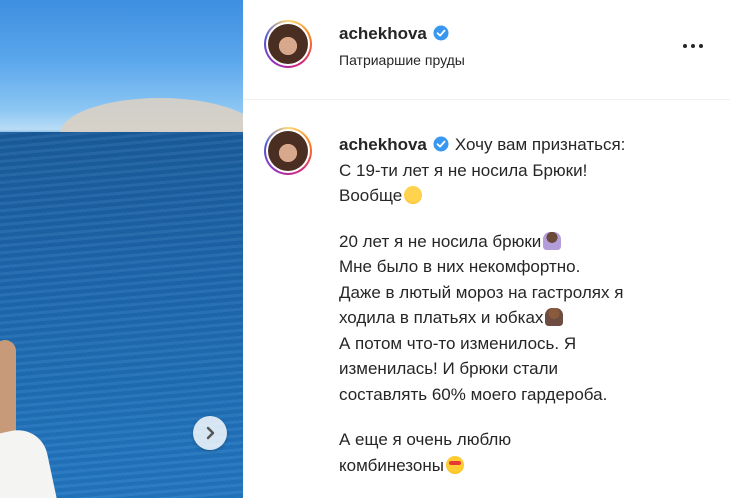 The height and width of the screenshot is (498, 730). What do you see at coordinates (371, 195) in the screenshot?
I see `caption-line: Вообще` at bounding box center [371, 195].